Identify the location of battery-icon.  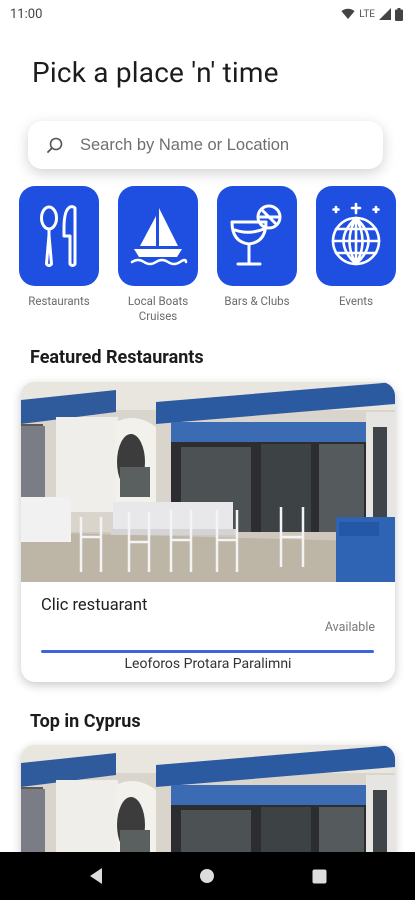
(399, 14).